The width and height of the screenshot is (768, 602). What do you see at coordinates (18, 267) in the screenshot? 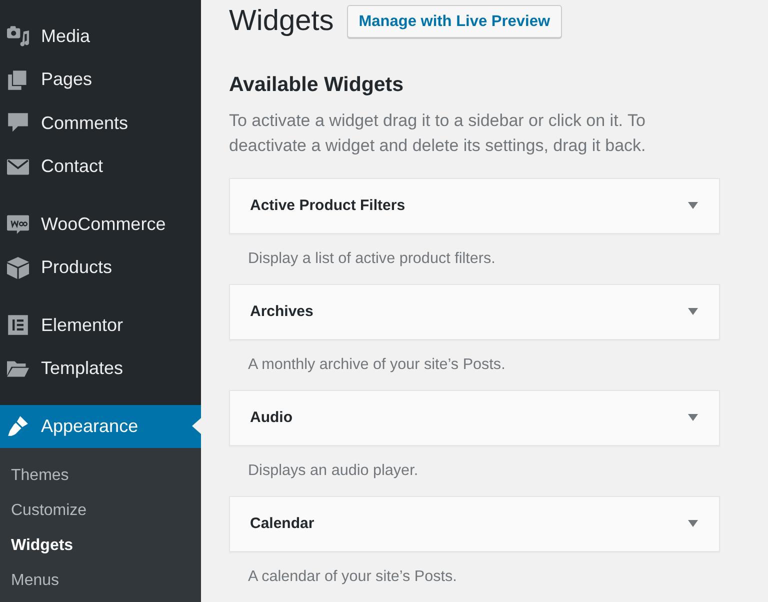
I see `box-icon` at bounding box center [18, 267].